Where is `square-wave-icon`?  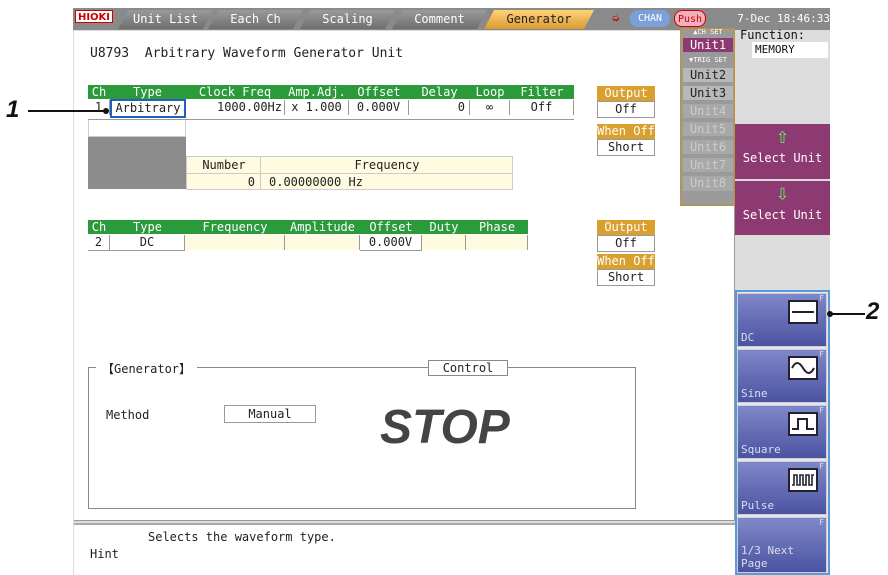
square-wave-icon is located at coordinates (803, 424).